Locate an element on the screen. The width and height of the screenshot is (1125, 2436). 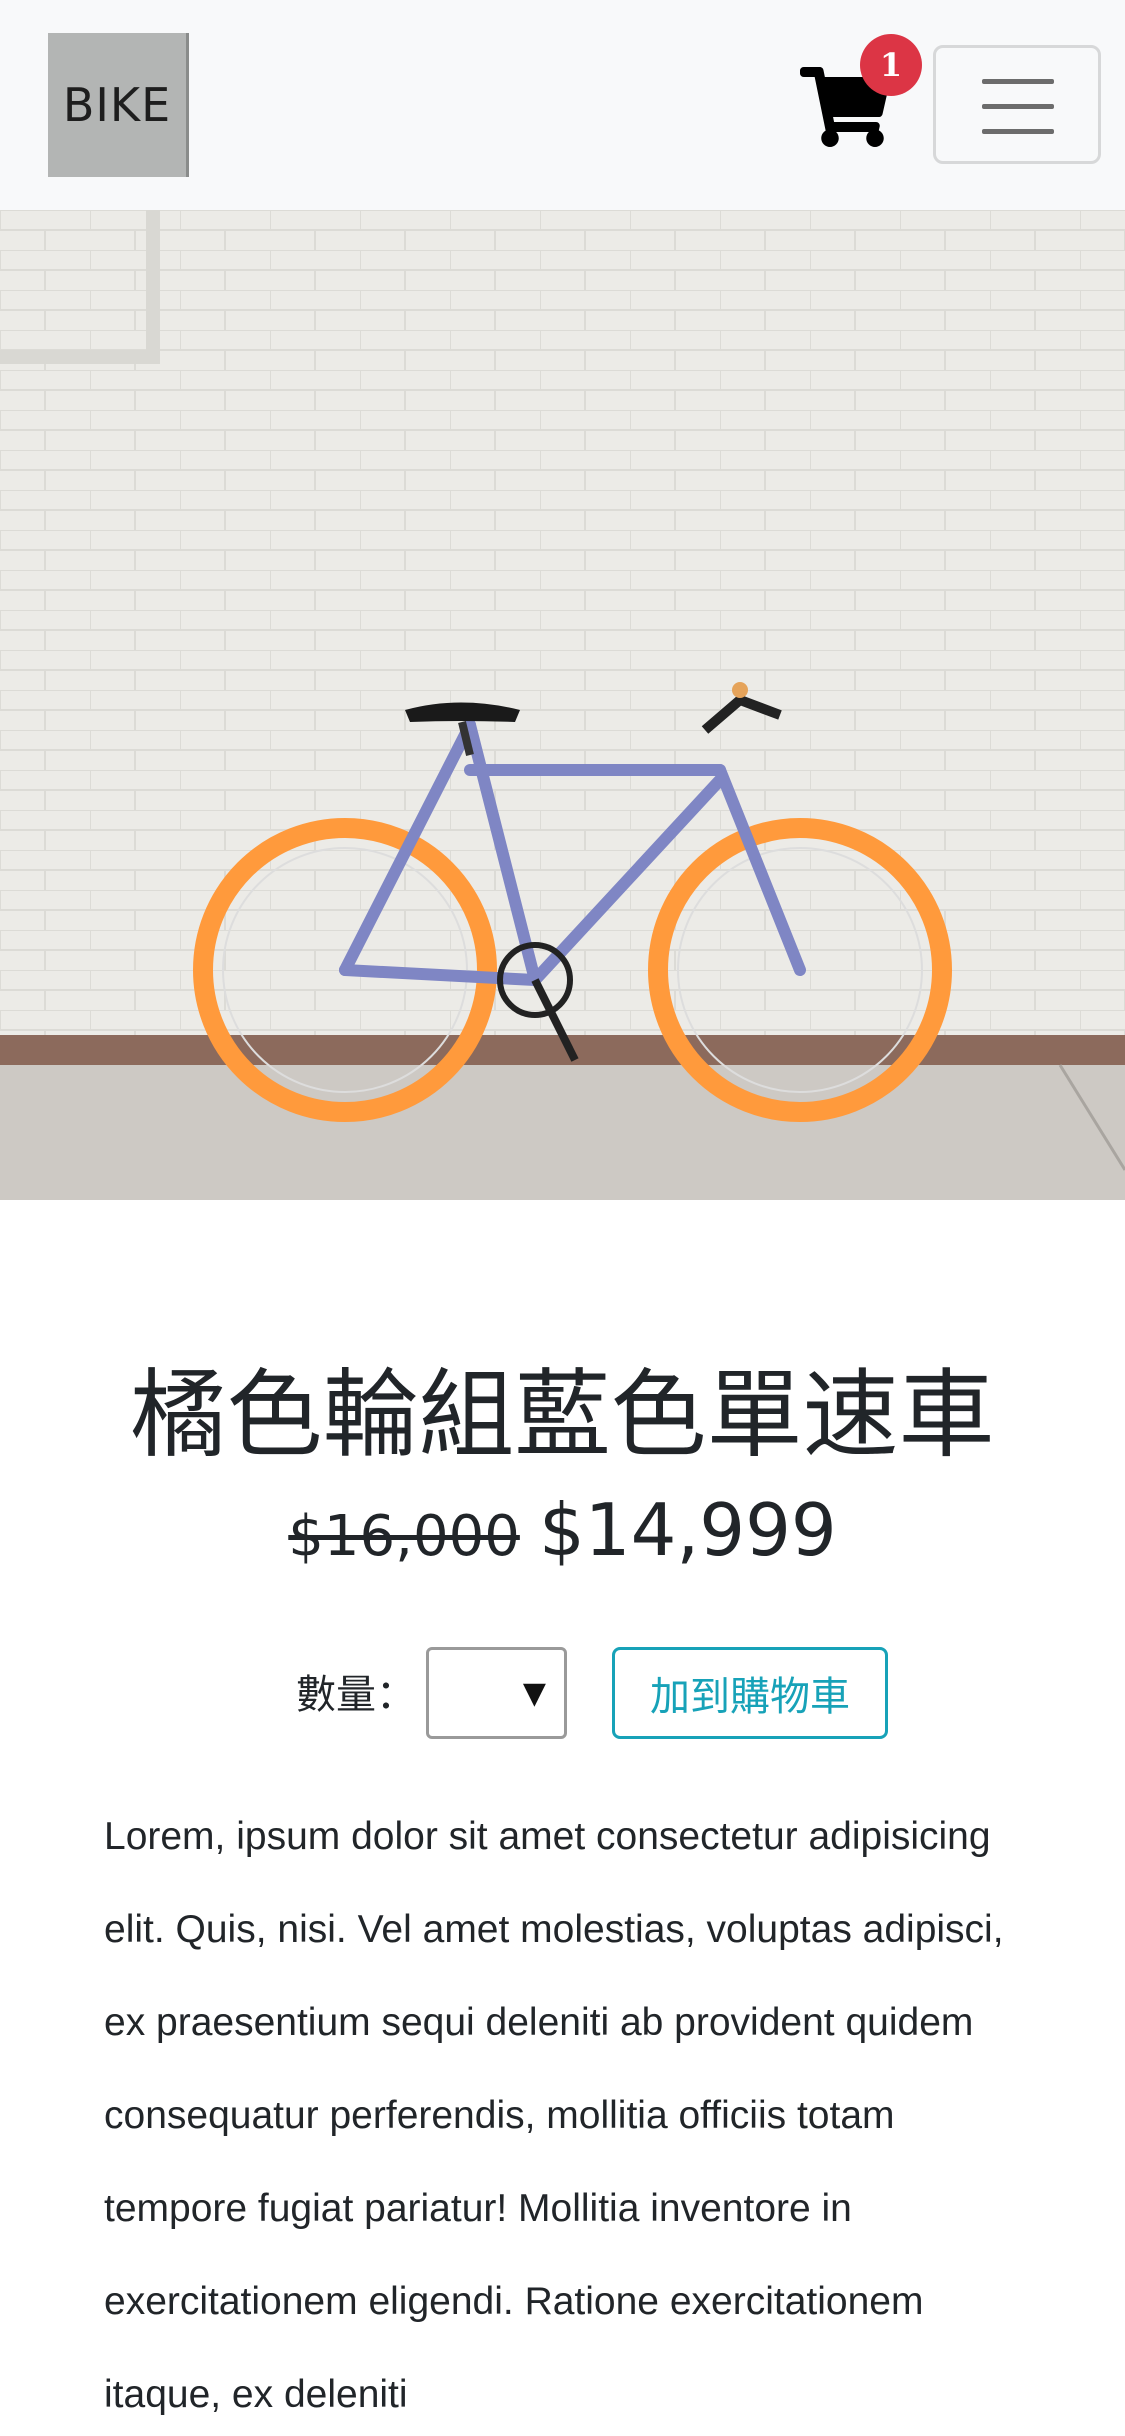
hamburger-menu-icon is located at coordinates (1018, 81).